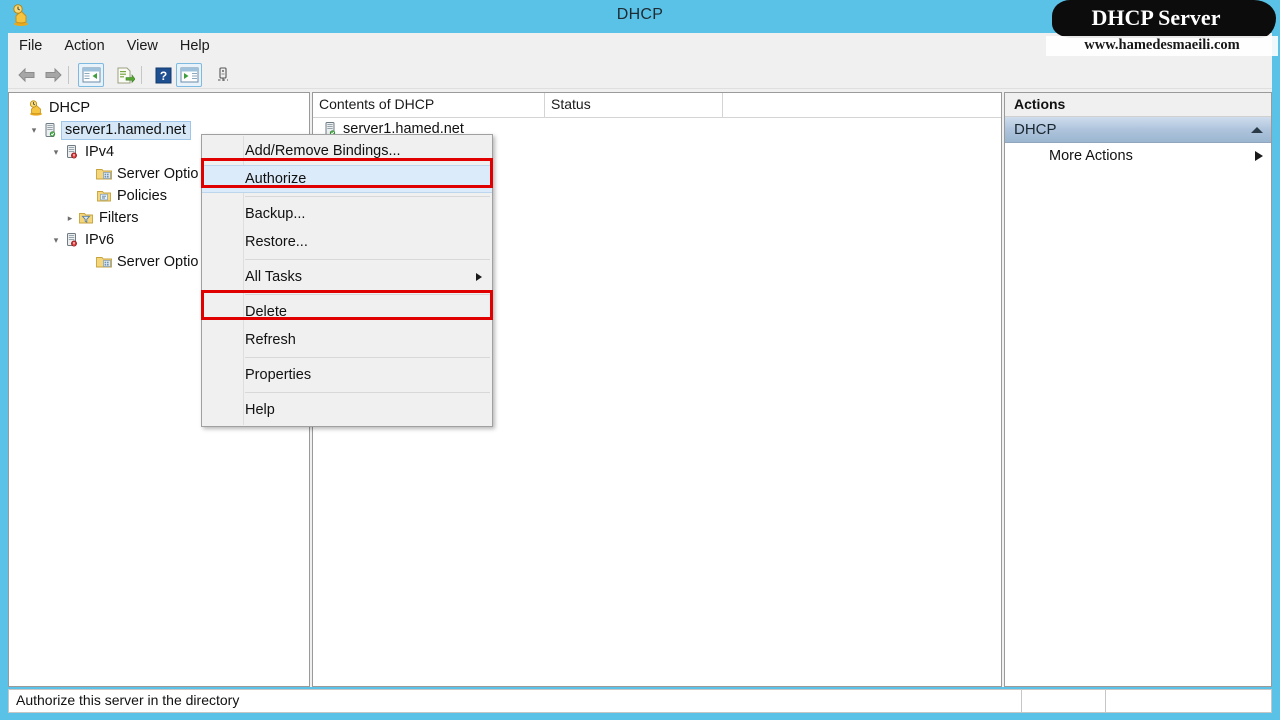 Image resolution: width=1280 pixels, height=720 pixels. I want to click on show-hide-console-tree-icon, so click(91, 75).